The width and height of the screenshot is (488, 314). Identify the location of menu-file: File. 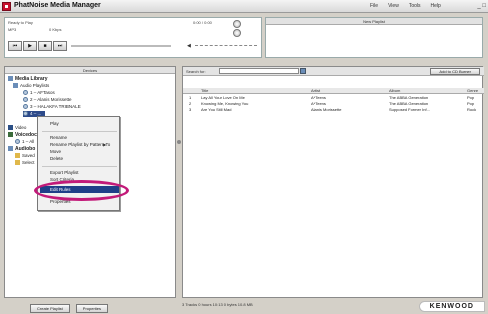
(374, 6).